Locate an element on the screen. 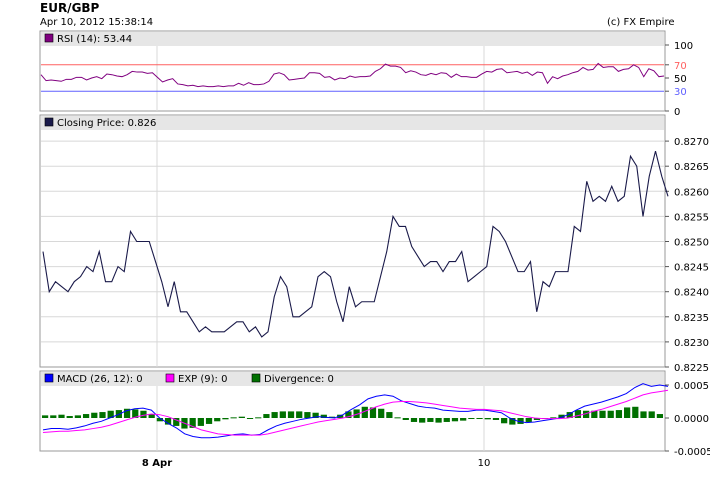 This screenshot has height=487, width=710. rsi-legend-swatch is located at coordinates (49, 38).